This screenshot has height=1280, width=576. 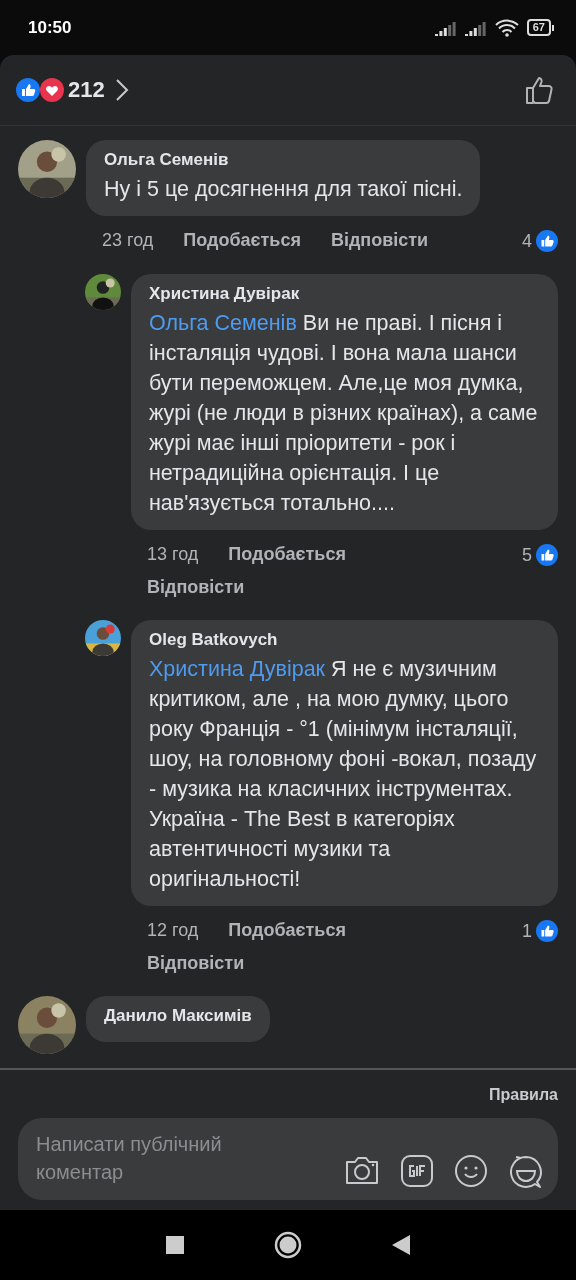 I want to click on battery-icon: 67, so click(x=540, y=27).